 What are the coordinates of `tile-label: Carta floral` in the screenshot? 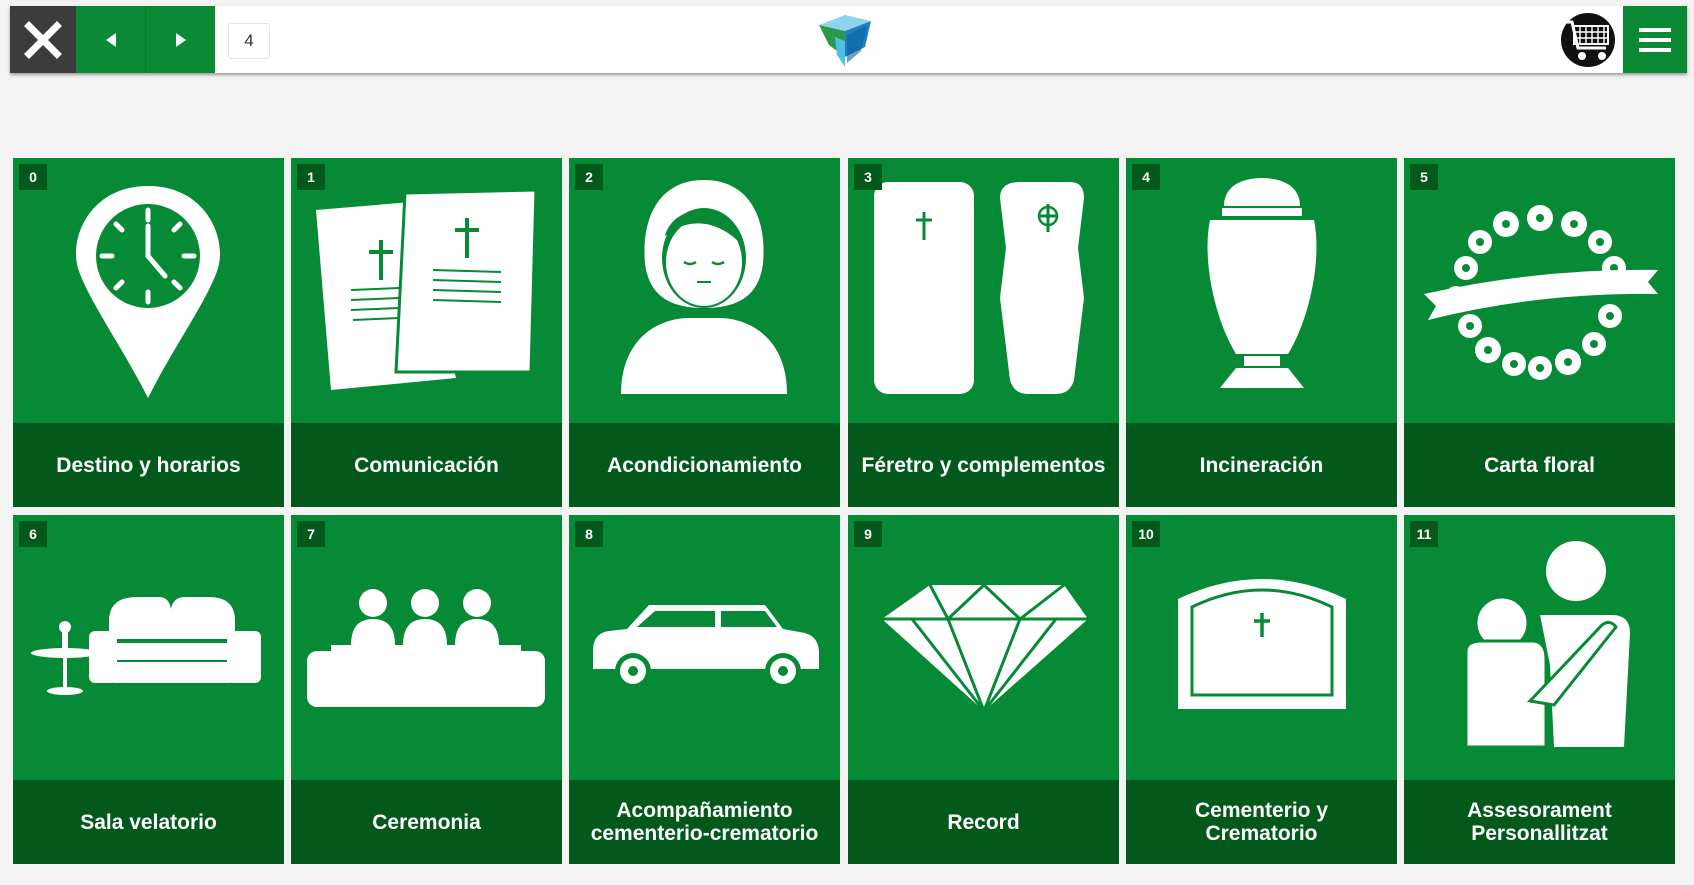 It's located at (1539, 465).